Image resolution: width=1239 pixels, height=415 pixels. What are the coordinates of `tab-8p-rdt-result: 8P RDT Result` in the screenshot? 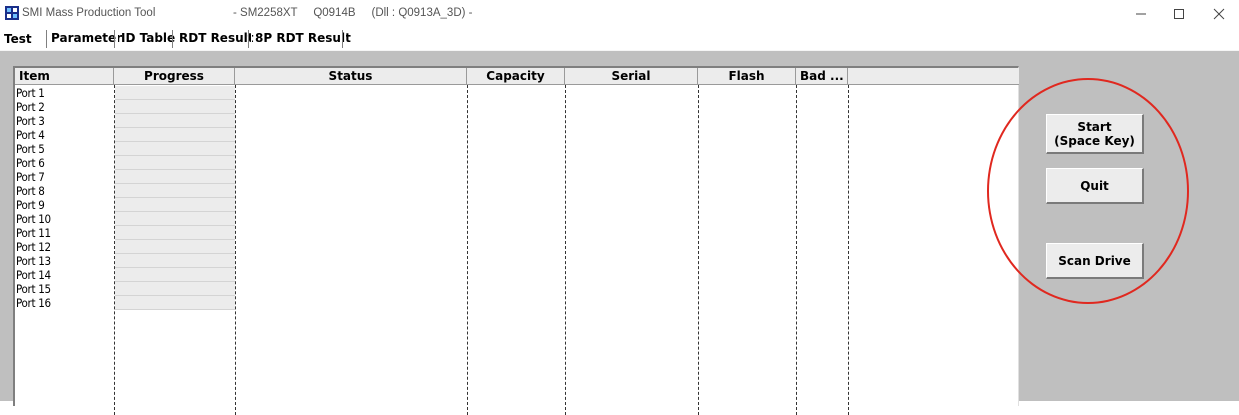 It's located at (303, 38).